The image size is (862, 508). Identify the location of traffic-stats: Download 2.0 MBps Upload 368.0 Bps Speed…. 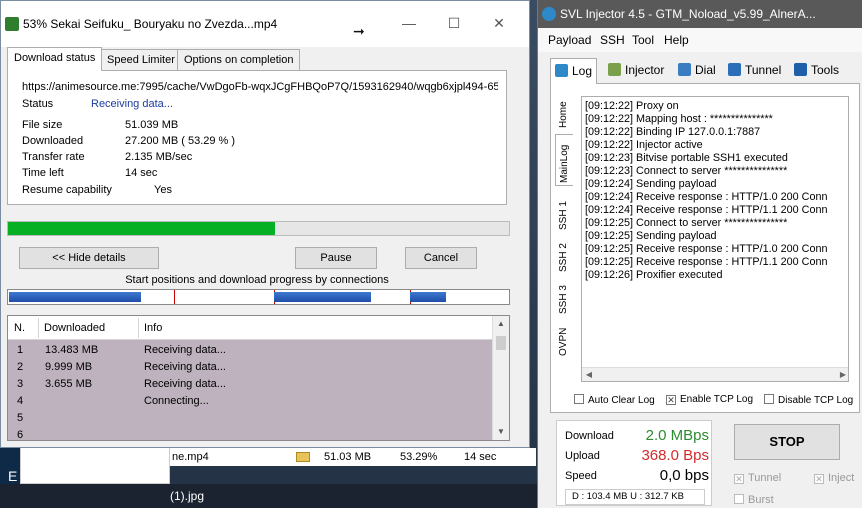
(634, 463).